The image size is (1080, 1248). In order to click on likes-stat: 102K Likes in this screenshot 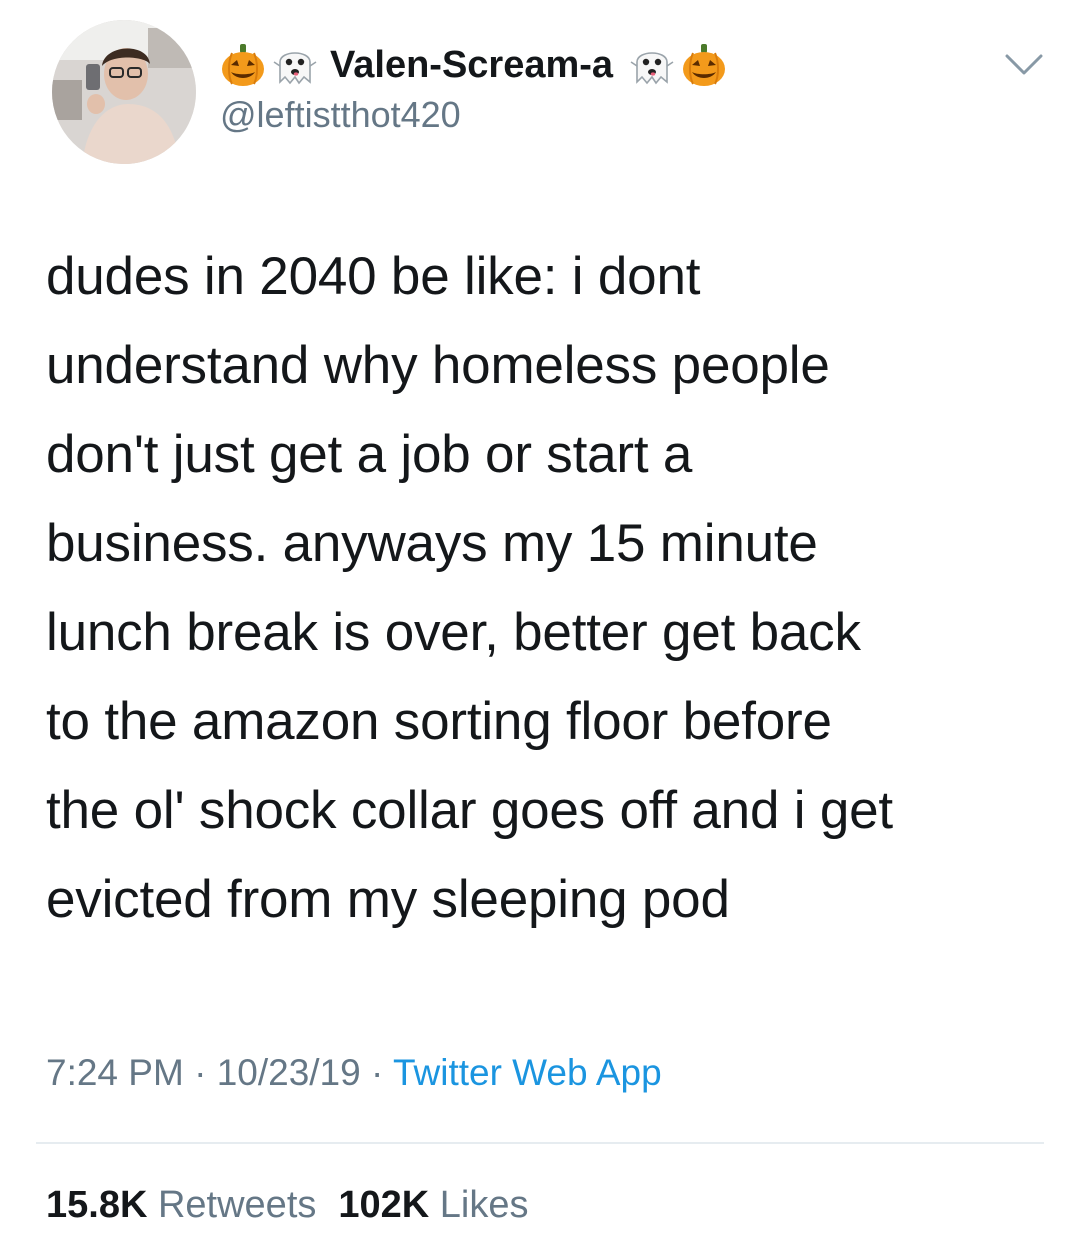, I will do `click(433, 1205)`.